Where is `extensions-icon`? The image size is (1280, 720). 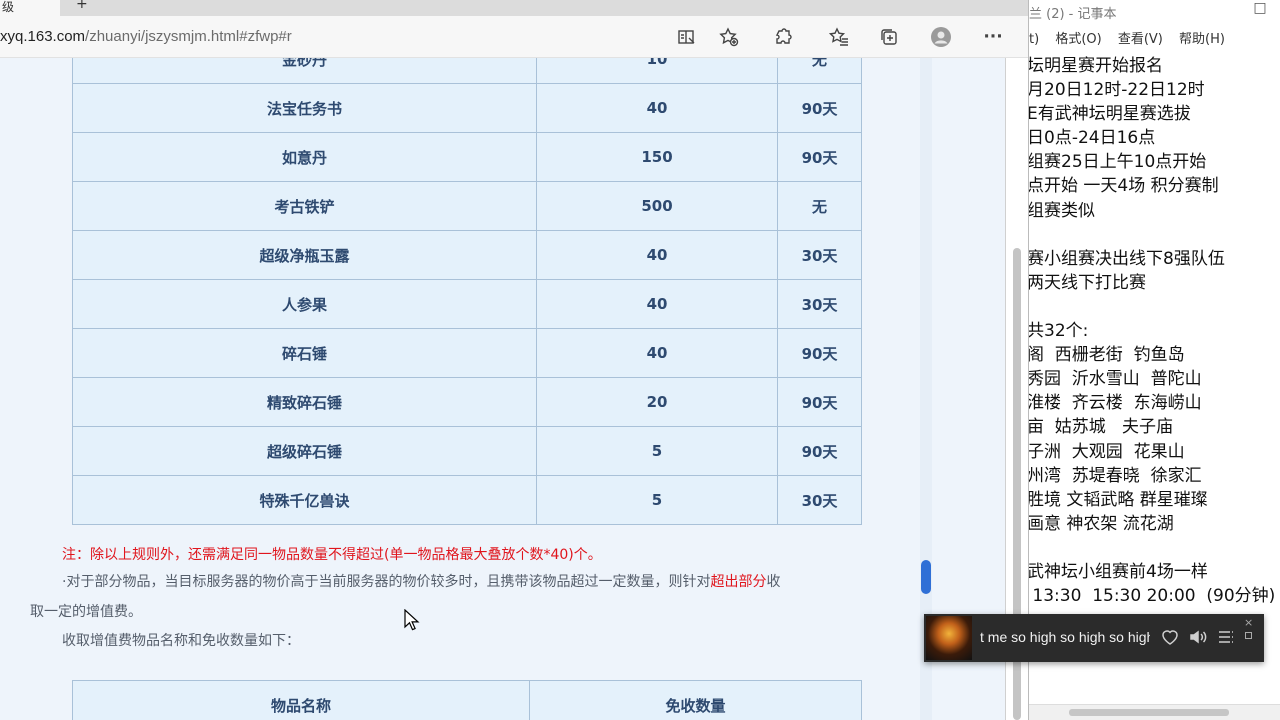 extensions-icon is located at coordinates (783, 37).